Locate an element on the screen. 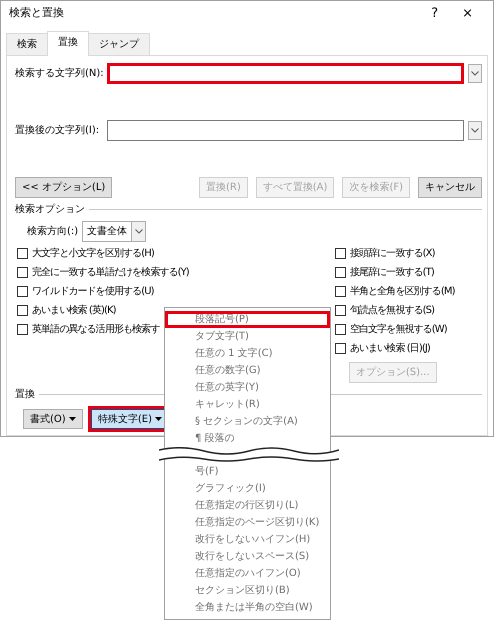 This screenshot has width=500, height=624. menu-item: 全角または半角の空白(W) is located at coordinates (247, 607).